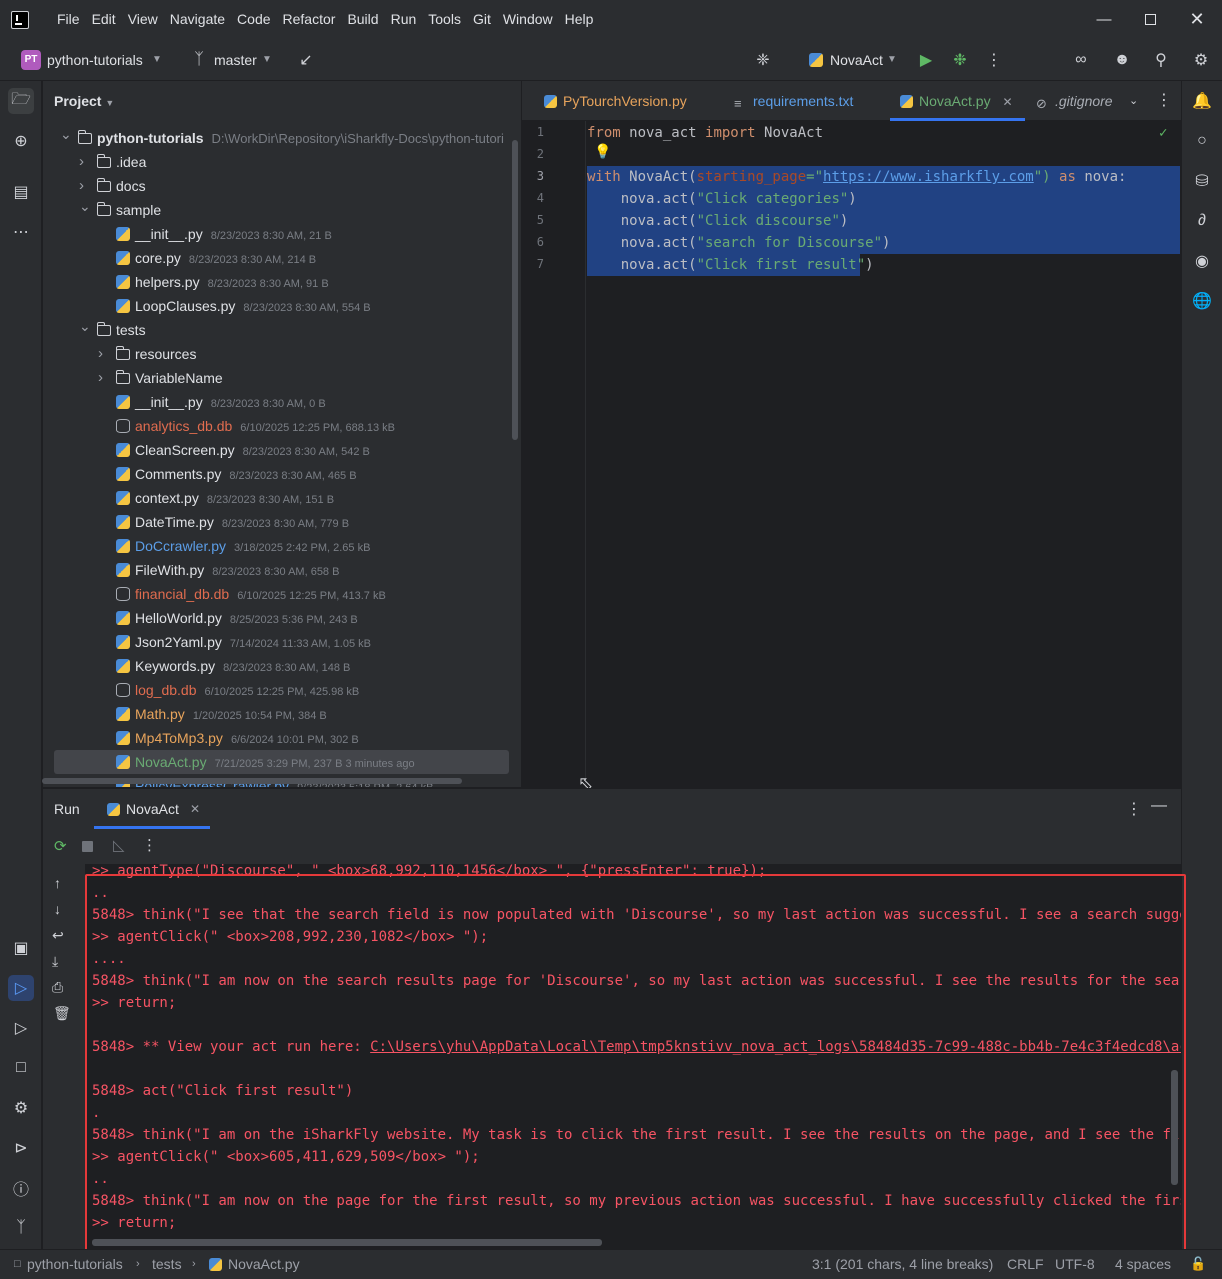 This screenshot has width=1222, height=1279. I want to click on project-selector: python-tutorials, so click(95, 60).